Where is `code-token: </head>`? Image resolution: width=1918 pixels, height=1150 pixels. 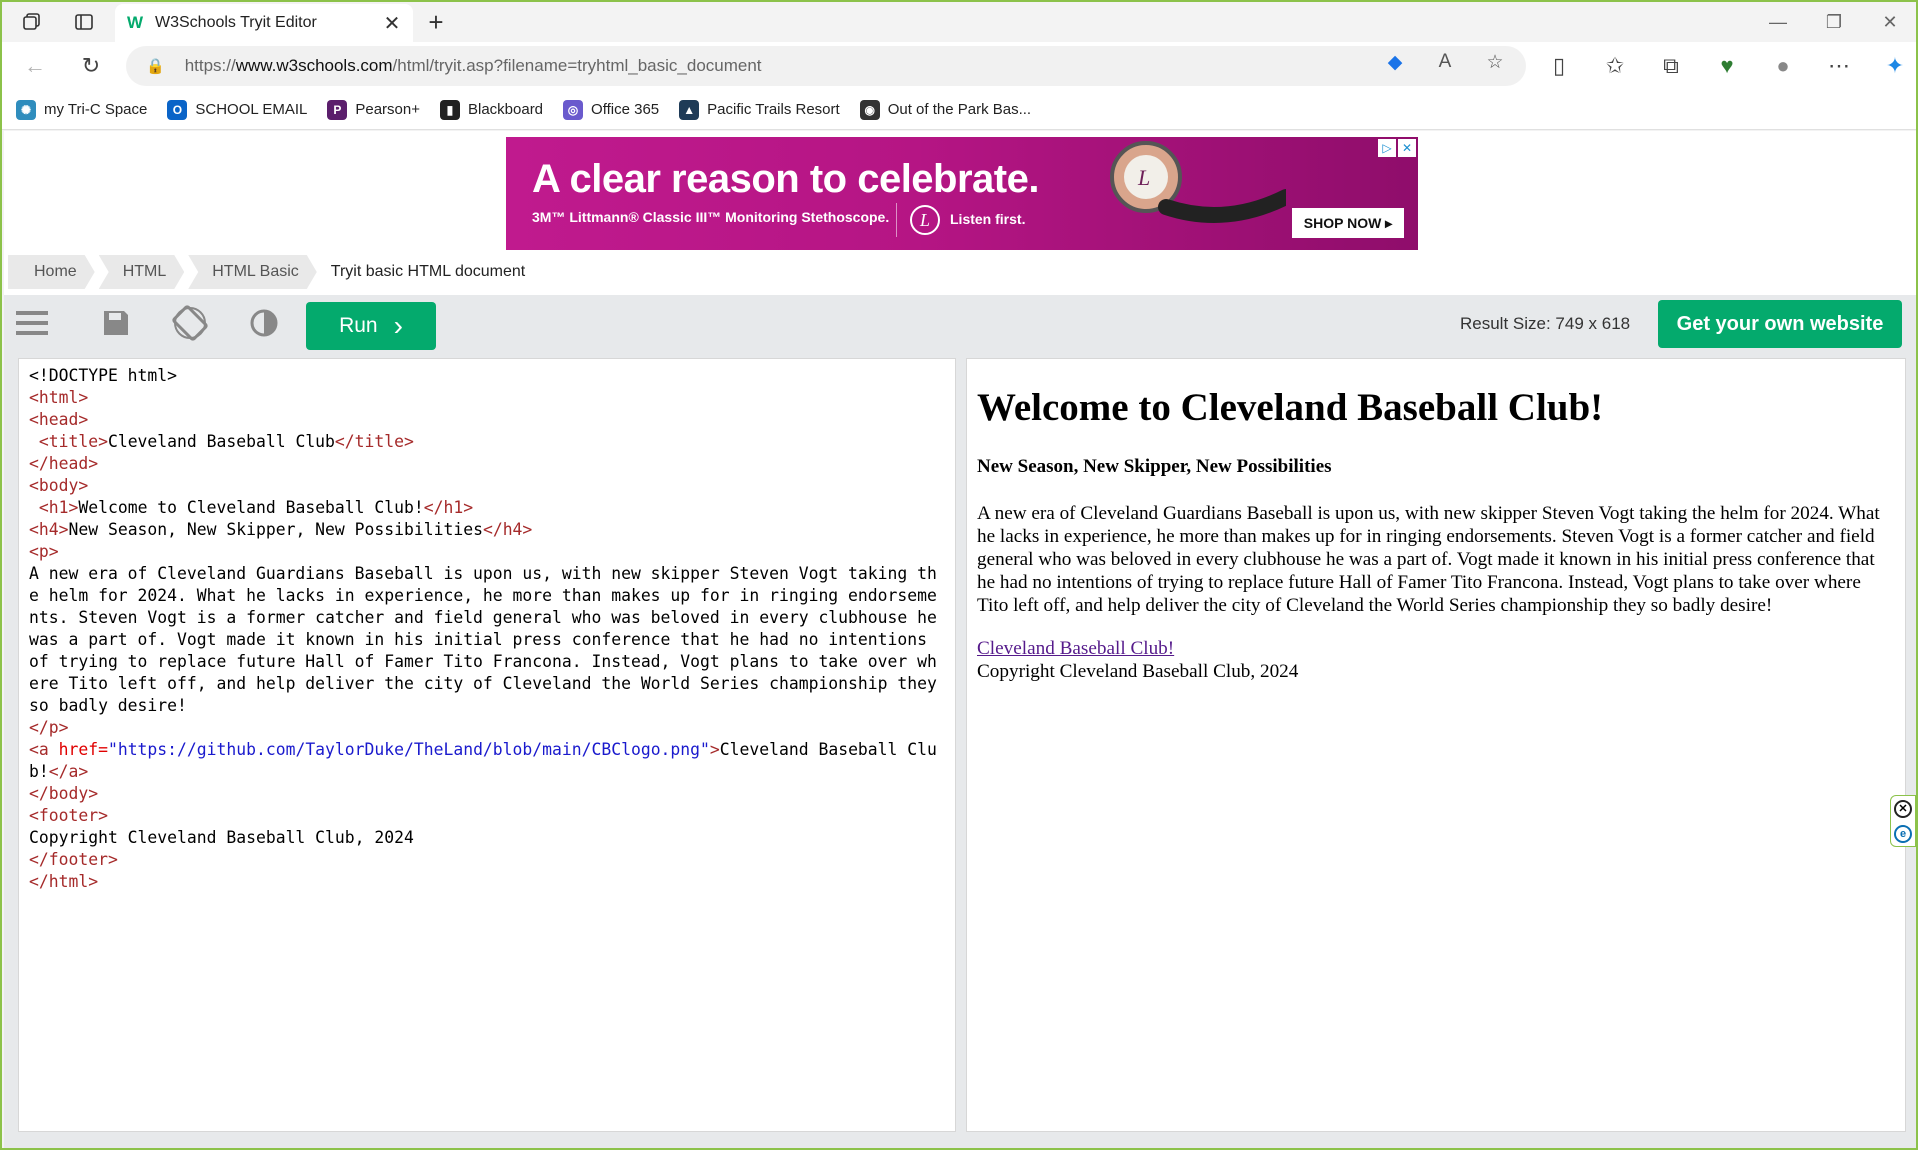 code-token: </head> is located at coordinates (64, 463).